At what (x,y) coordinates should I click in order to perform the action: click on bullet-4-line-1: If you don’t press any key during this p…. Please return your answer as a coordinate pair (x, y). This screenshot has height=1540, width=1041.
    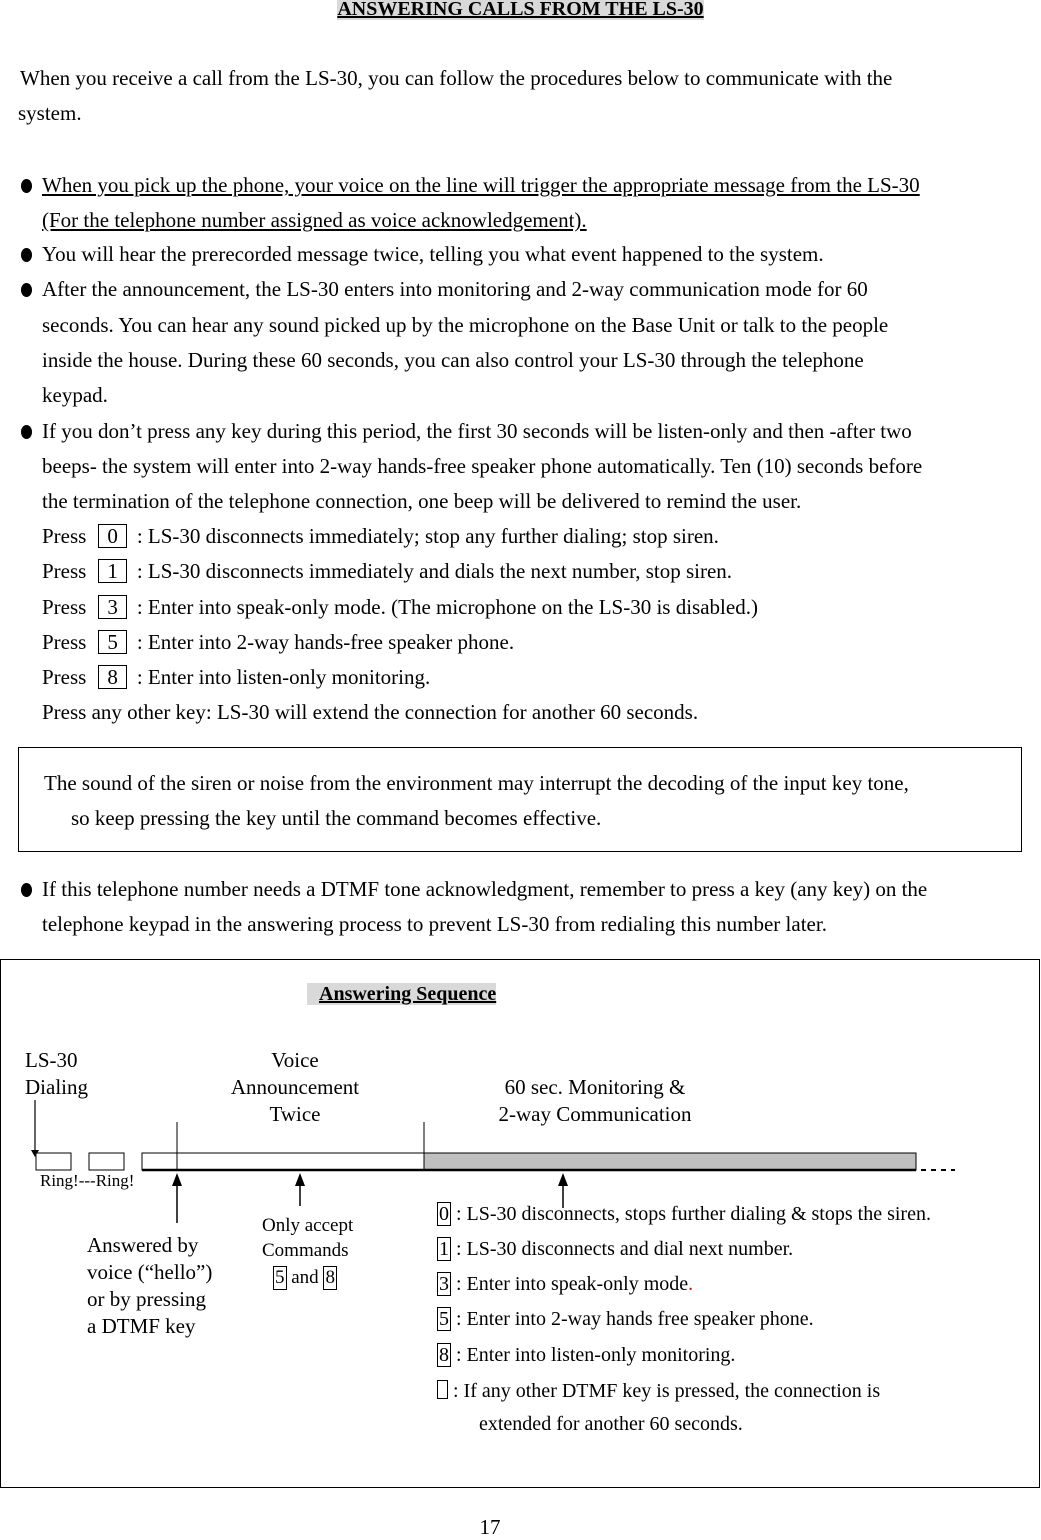
    Looking at the image, I should click on (477, 431).